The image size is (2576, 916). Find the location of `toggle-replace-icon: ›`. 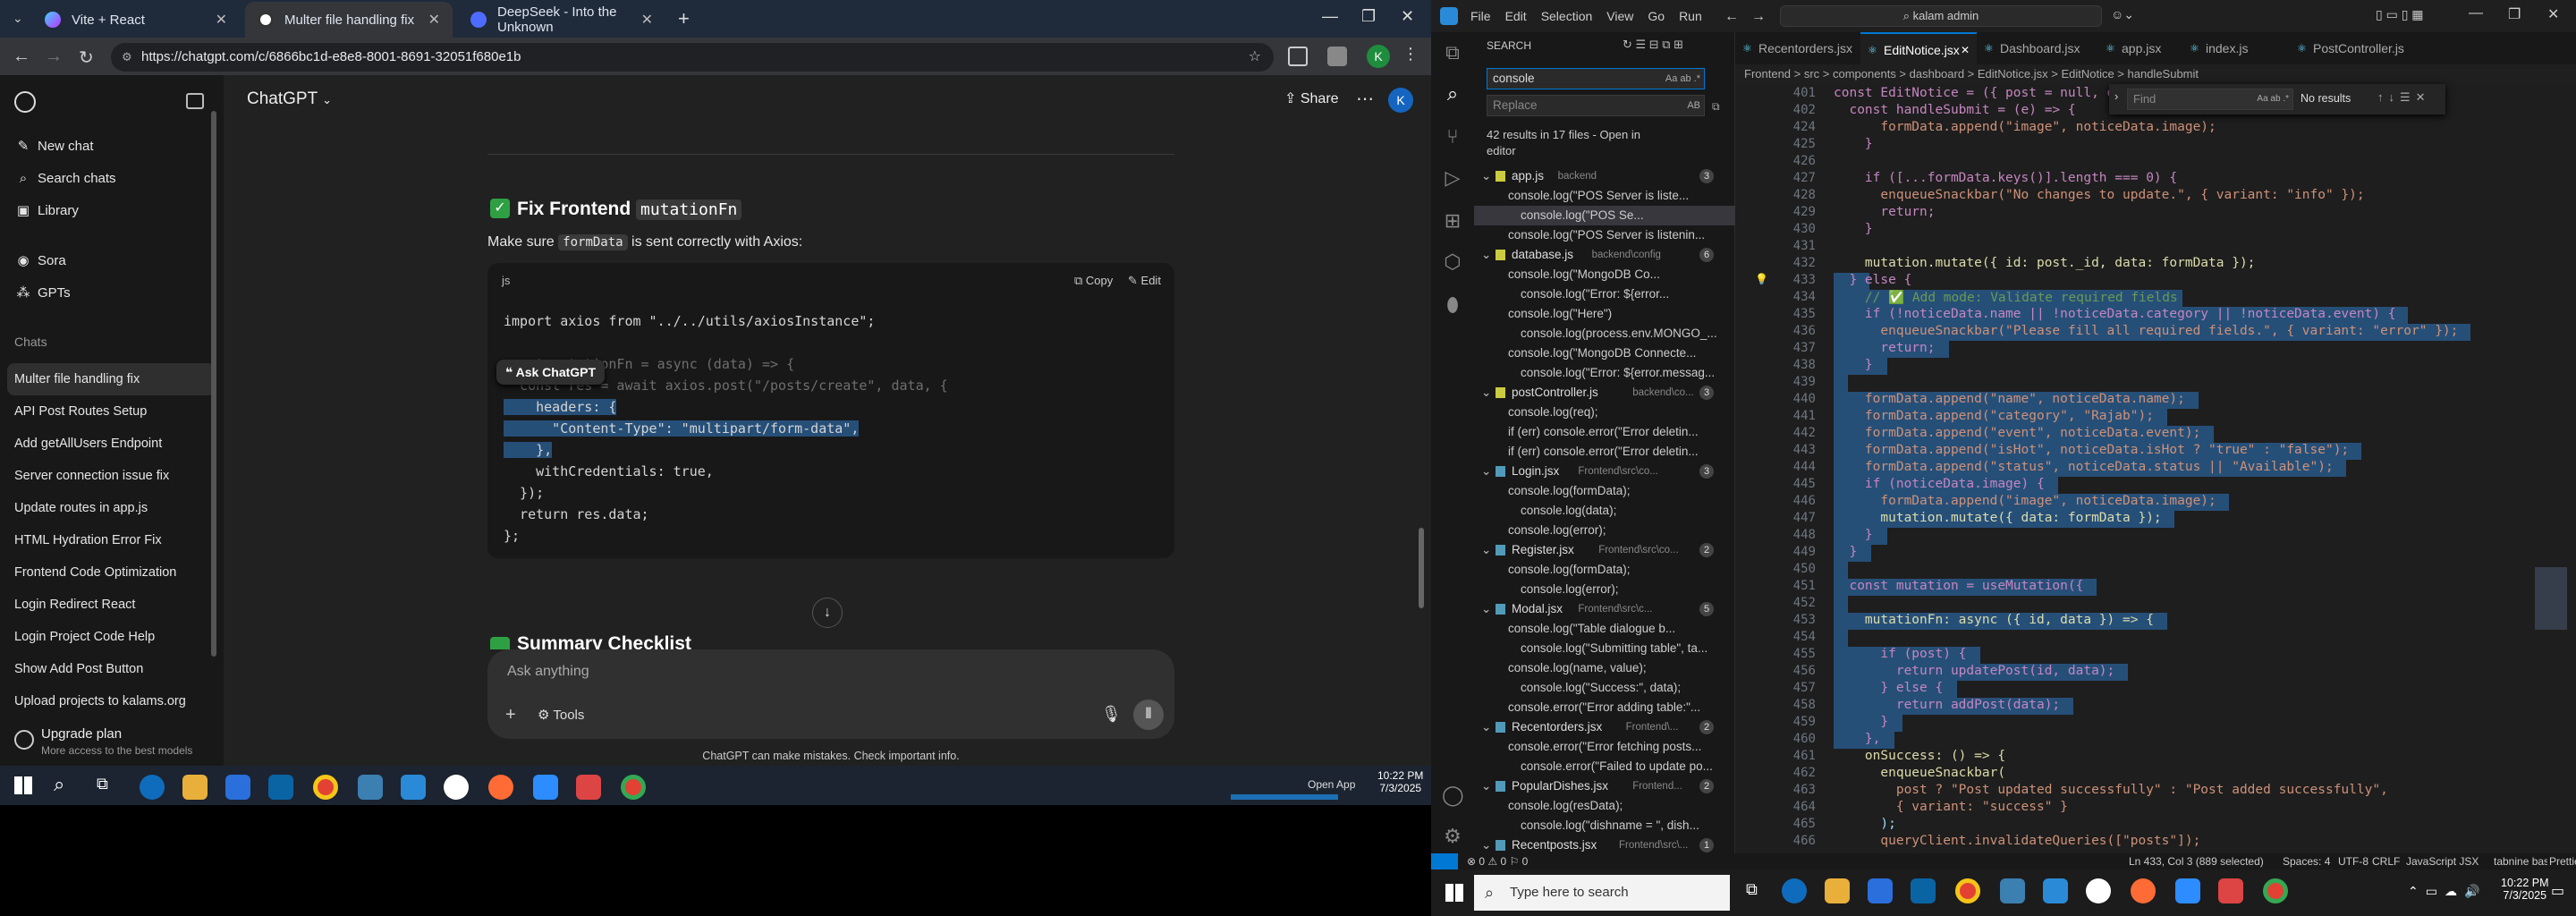

toggle-replace-icon: › is located at coordinates (2116, 96).